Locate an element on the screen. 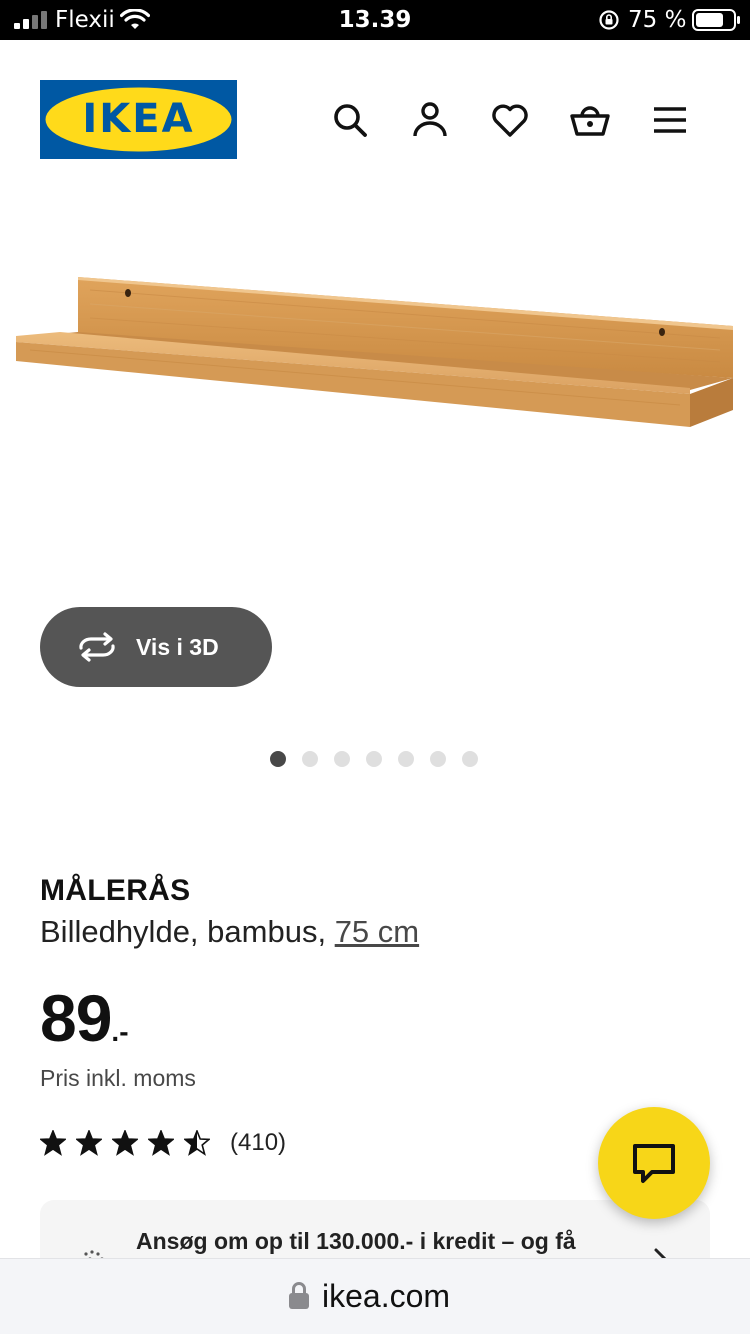 Image resolution: width=750 pixels, height=1334 pixels. carousel-dots is located at coordinates (380, 759).